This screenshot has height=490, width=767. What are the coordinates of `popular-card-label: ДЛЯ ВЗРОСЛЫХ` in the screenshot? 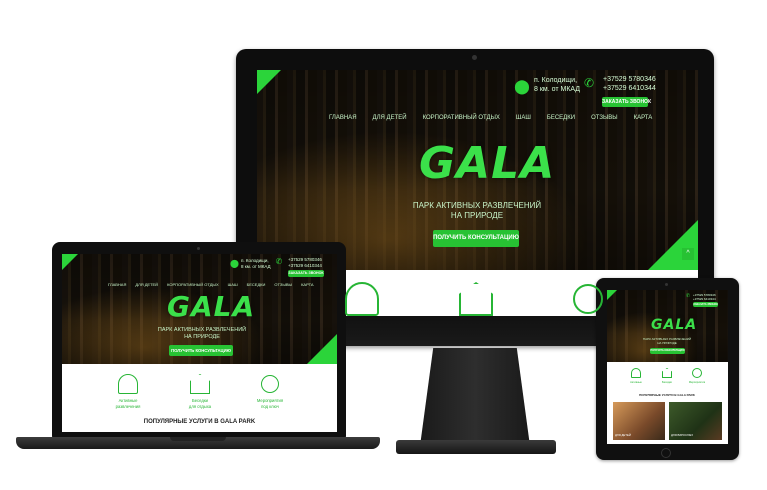 It's located at (682, 435).